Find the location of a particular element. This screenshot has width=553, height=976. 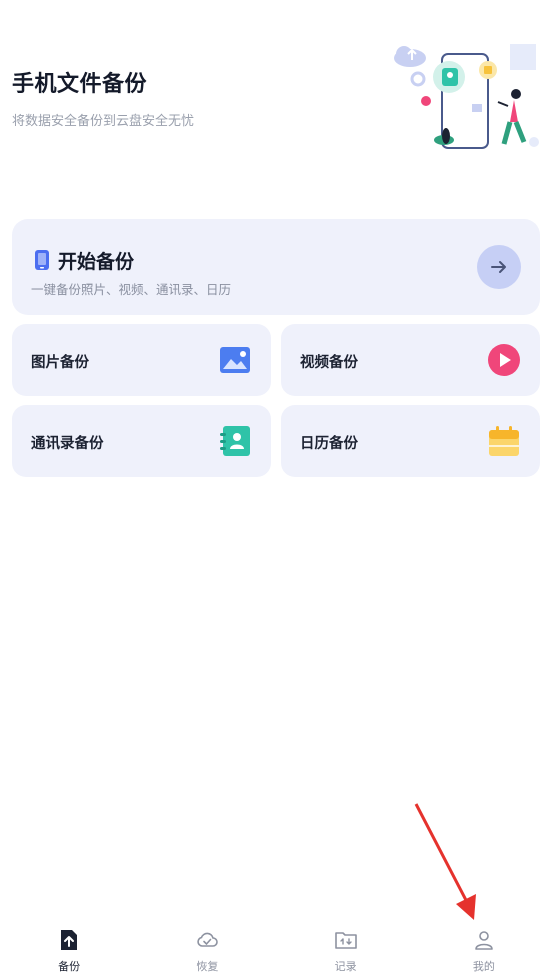

image-icon is located at coordinates (235, 360).